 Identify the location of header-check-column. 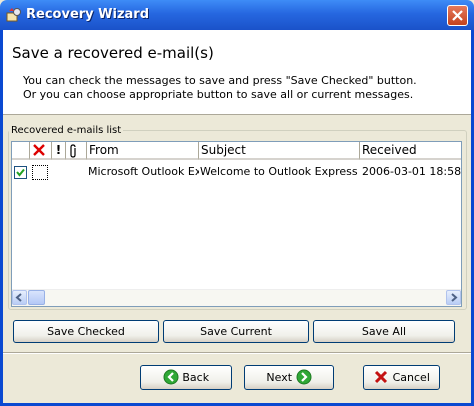
(21, 151).